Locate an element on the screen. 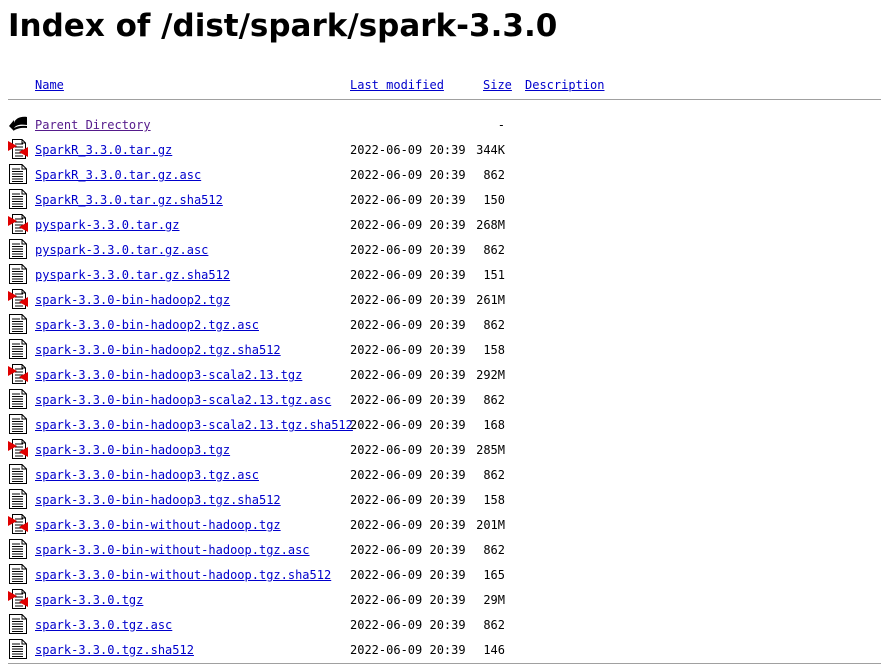 This screenshot has width=881, height=666. sort-by-last-modified-link: Last modified is located at coordinates (397, 85).